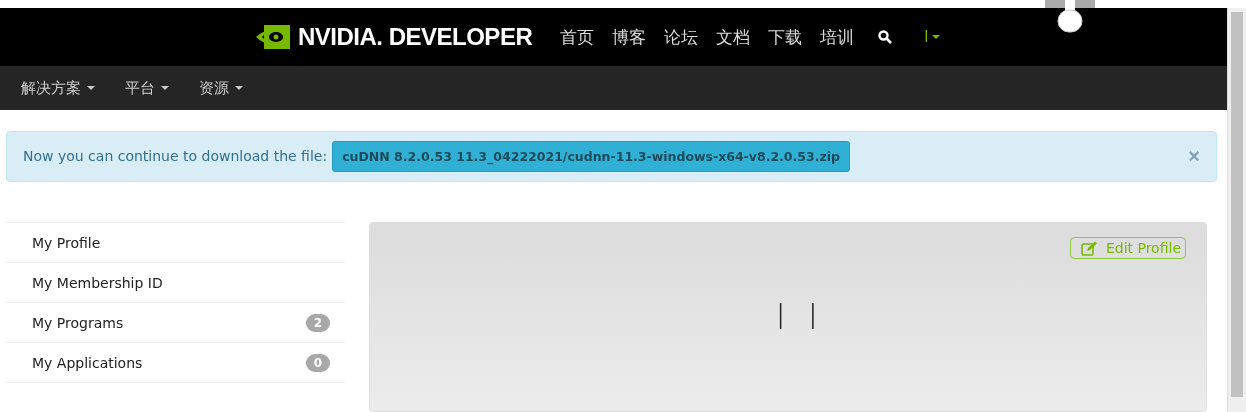 Image resolution: width=1246 pixels, height=412 pixels. What do you see at coordinates (317, 362) in the screenshot?
I see `count-badge: 0` at bounding box center [317, 362].